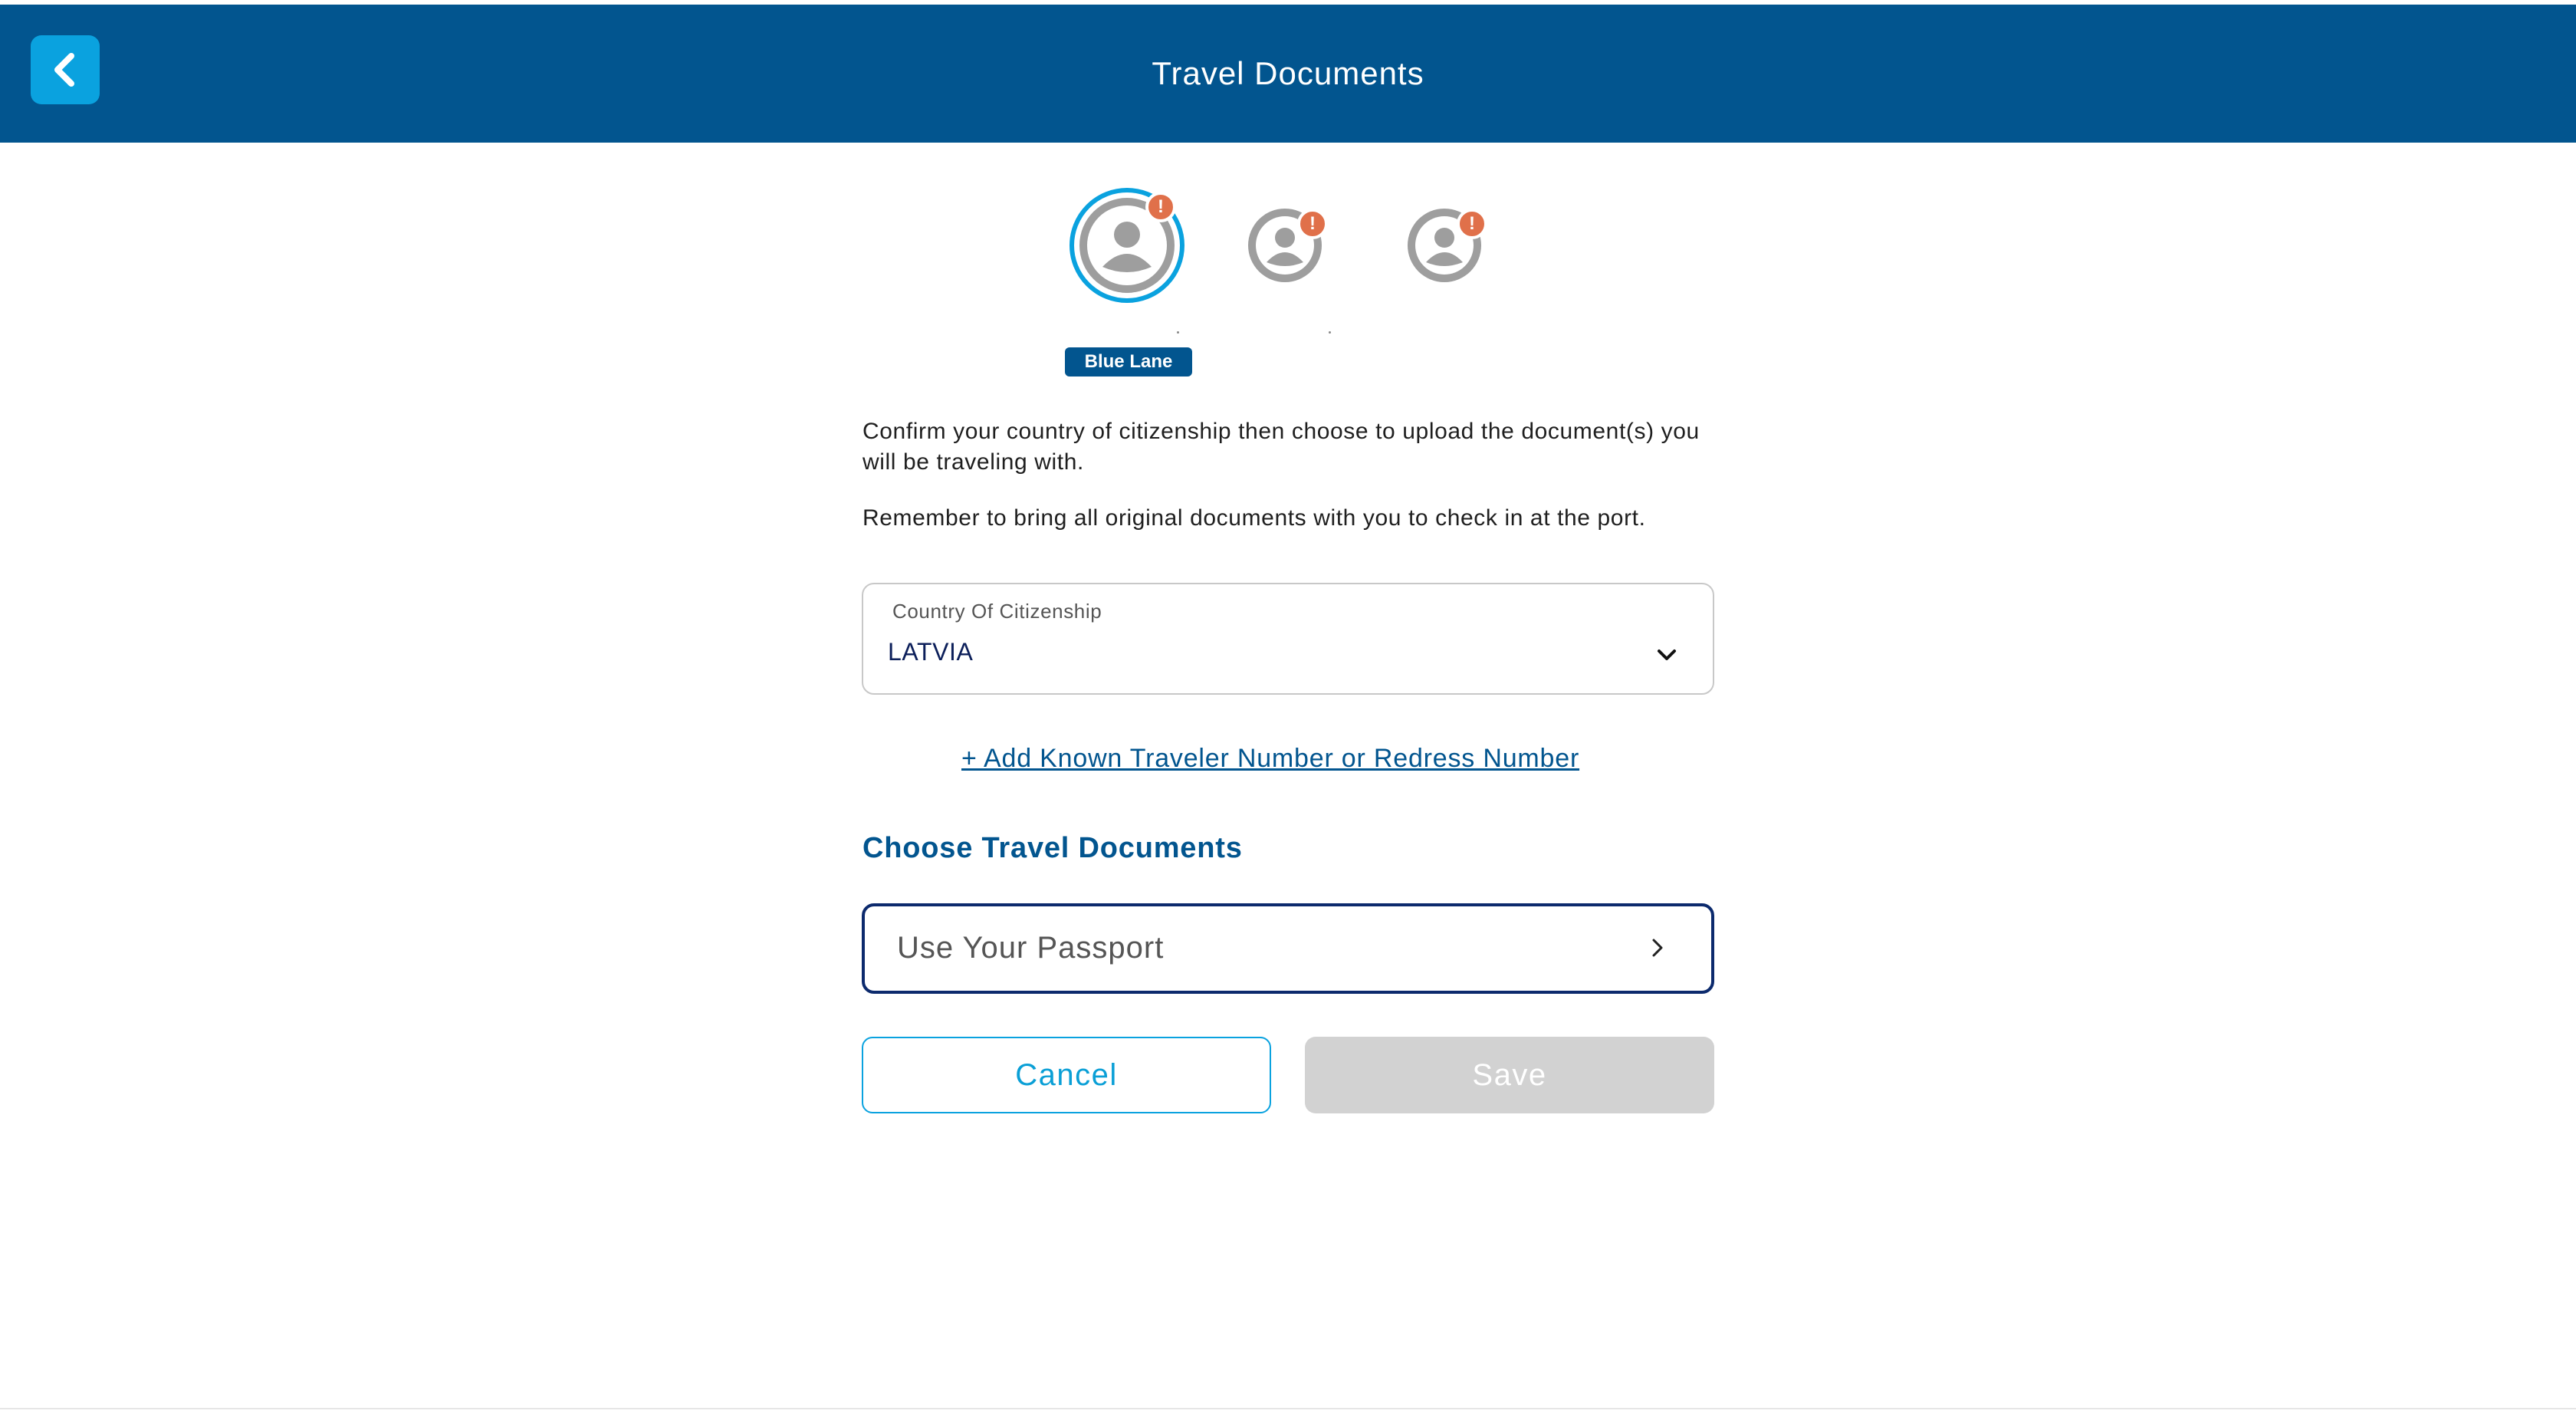  Describe the element at coordinates (1129, 362) in the screenshot. I see `blue-lane-badge: Blue Lane` at that location.